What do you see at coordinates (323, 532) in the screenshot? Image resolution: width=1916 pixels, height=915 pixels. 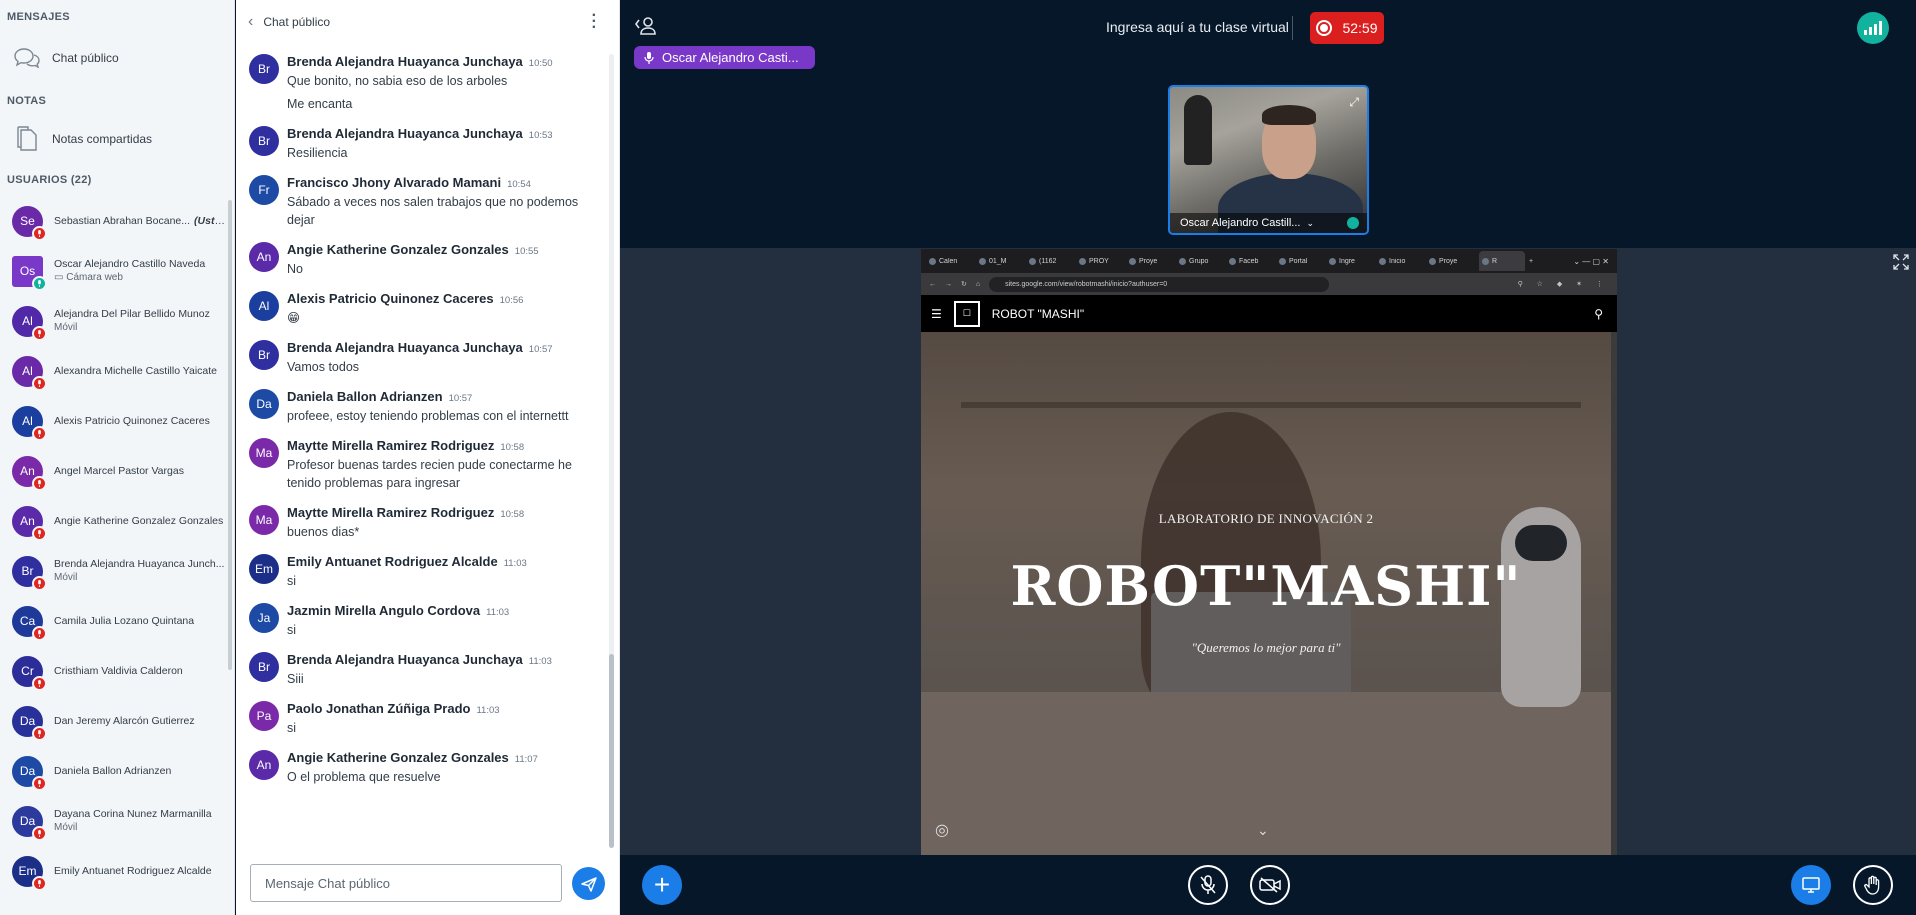 I see `message-text: buenos dias*` at bounding box center [323, 532].